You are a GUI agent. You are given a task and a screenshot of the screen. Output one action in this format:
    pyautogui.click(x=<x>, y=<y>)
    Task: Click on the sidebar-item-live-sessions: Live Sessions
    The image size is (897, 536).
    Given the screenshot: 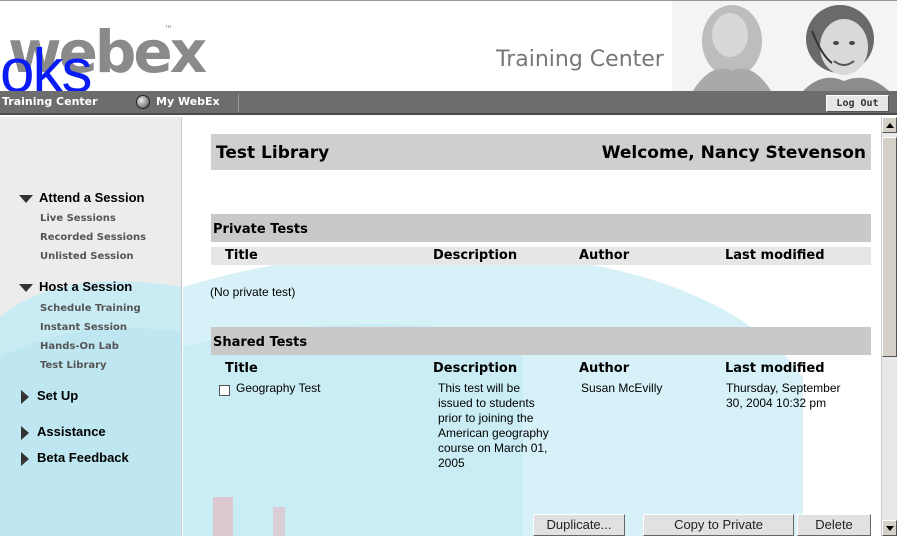 What is the action you would take?
    pyautogui.click(x=78, y=218)
    